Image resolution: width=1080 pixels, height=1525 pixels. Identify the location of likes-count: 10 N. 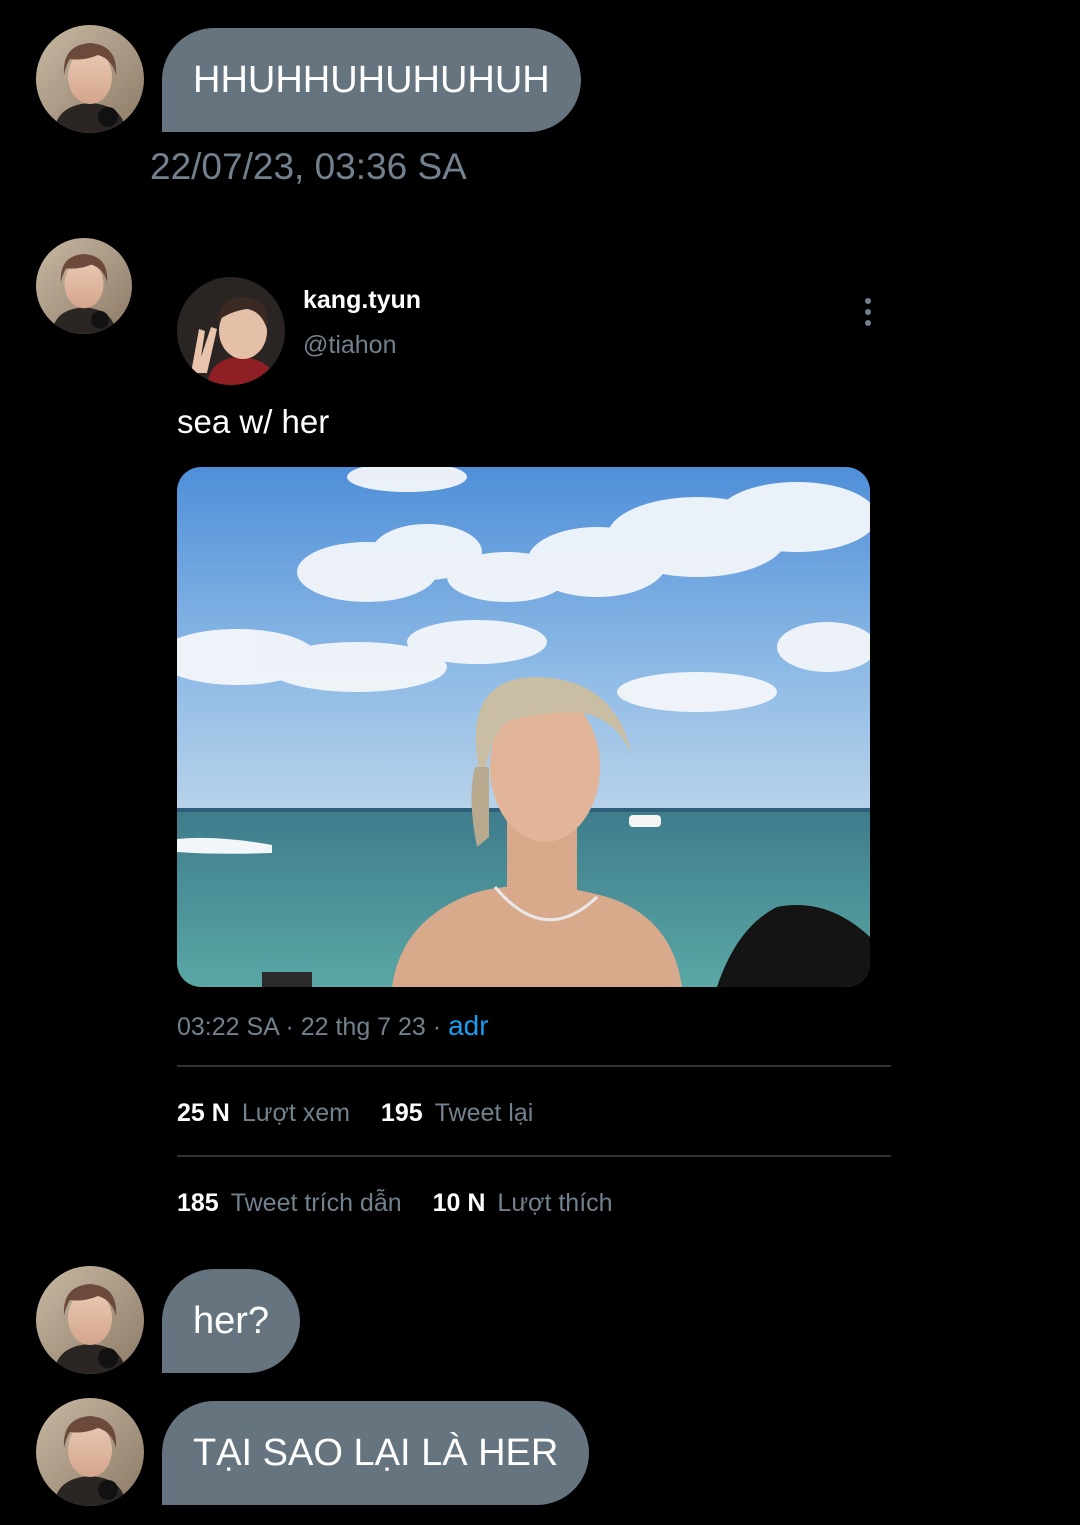
(459, 1203).